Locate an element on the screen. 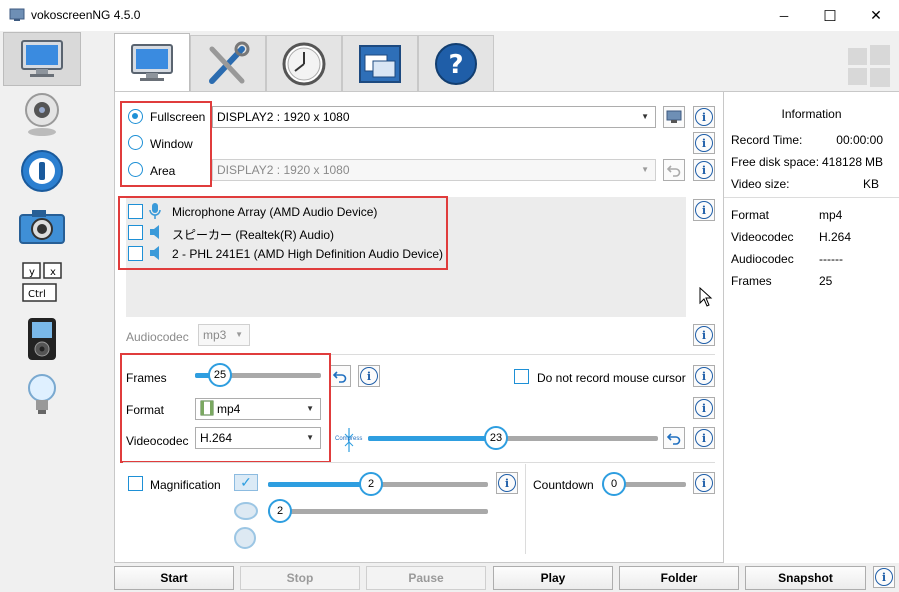  area-display-select: DISPLAY2 : 1920 x 1080 ▼ is located at coordinates (434, 170).